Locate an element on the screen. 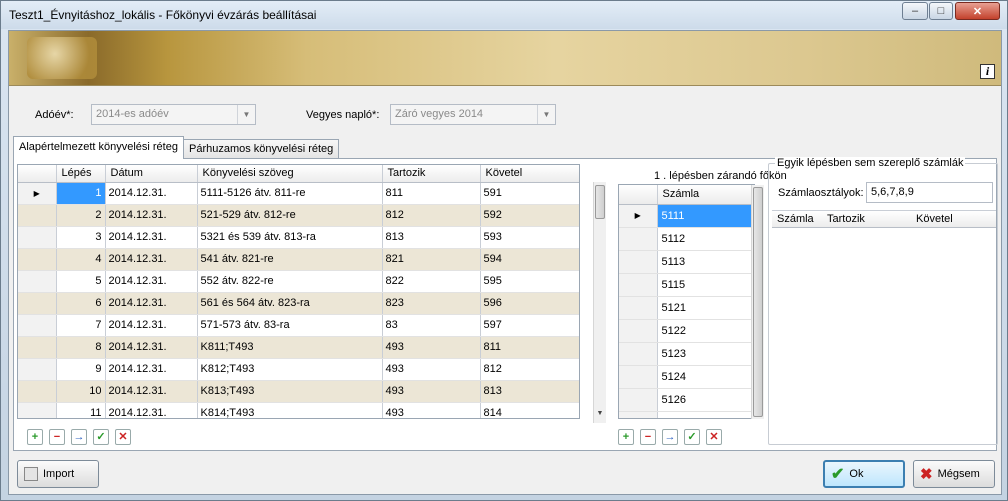  cell-szamla: 5123 is located at coordinates (705, 354).